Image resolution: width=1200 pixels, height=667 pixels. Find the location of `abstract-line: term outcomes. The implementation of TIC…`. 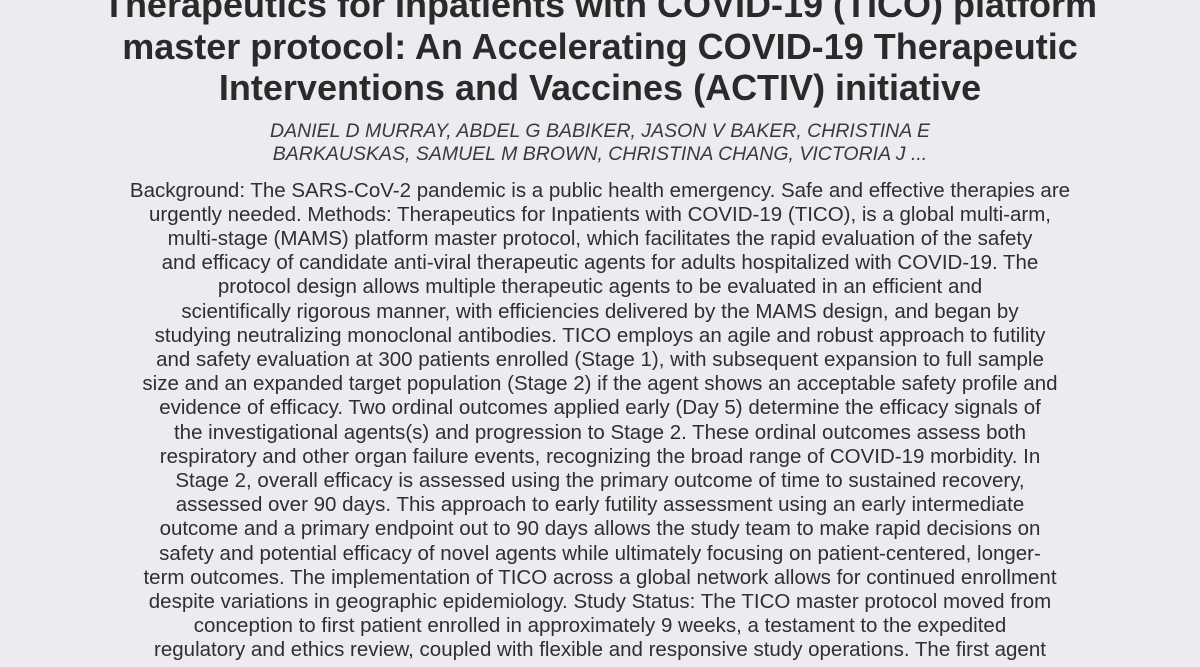

abstract-line: term outcomes. The implementation of TIC… is located at coordinates (600, 577).